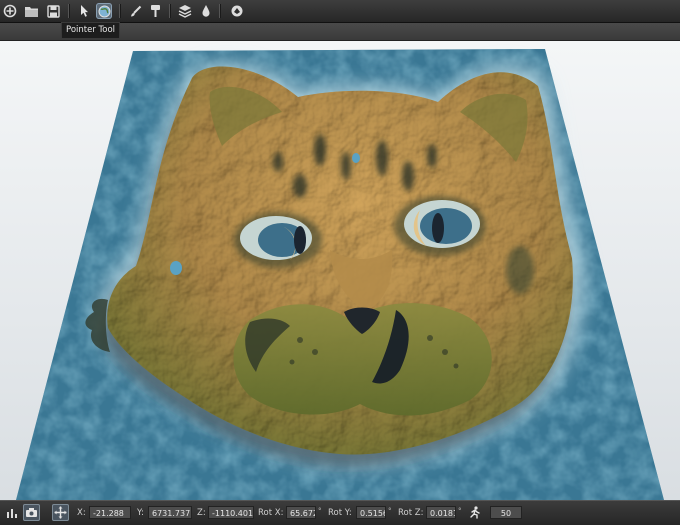  What do you see at coordinates (320, 511) in the screenshot?
I see `rot-x-degree: °` at bounding box center [320, 511].